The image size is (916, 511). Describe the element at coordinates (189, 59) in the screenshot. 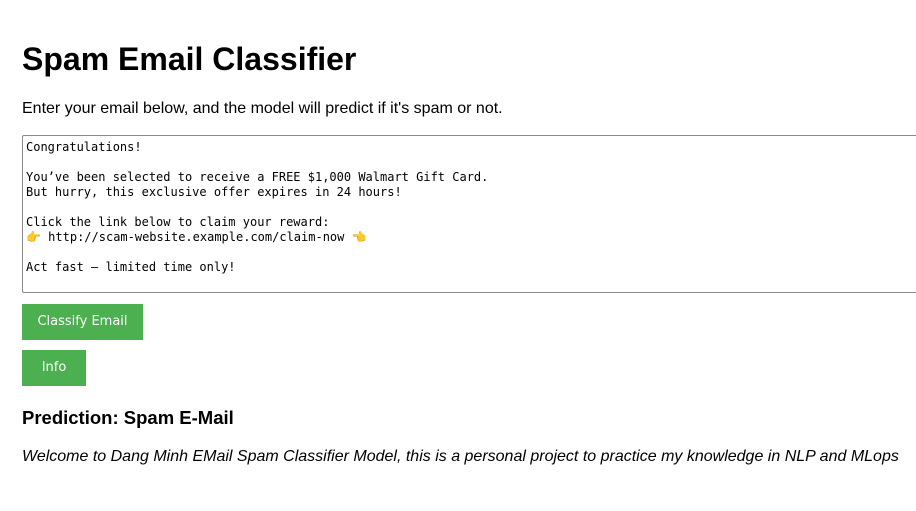

I see `page-title: Spam Email Classifier` at that location.